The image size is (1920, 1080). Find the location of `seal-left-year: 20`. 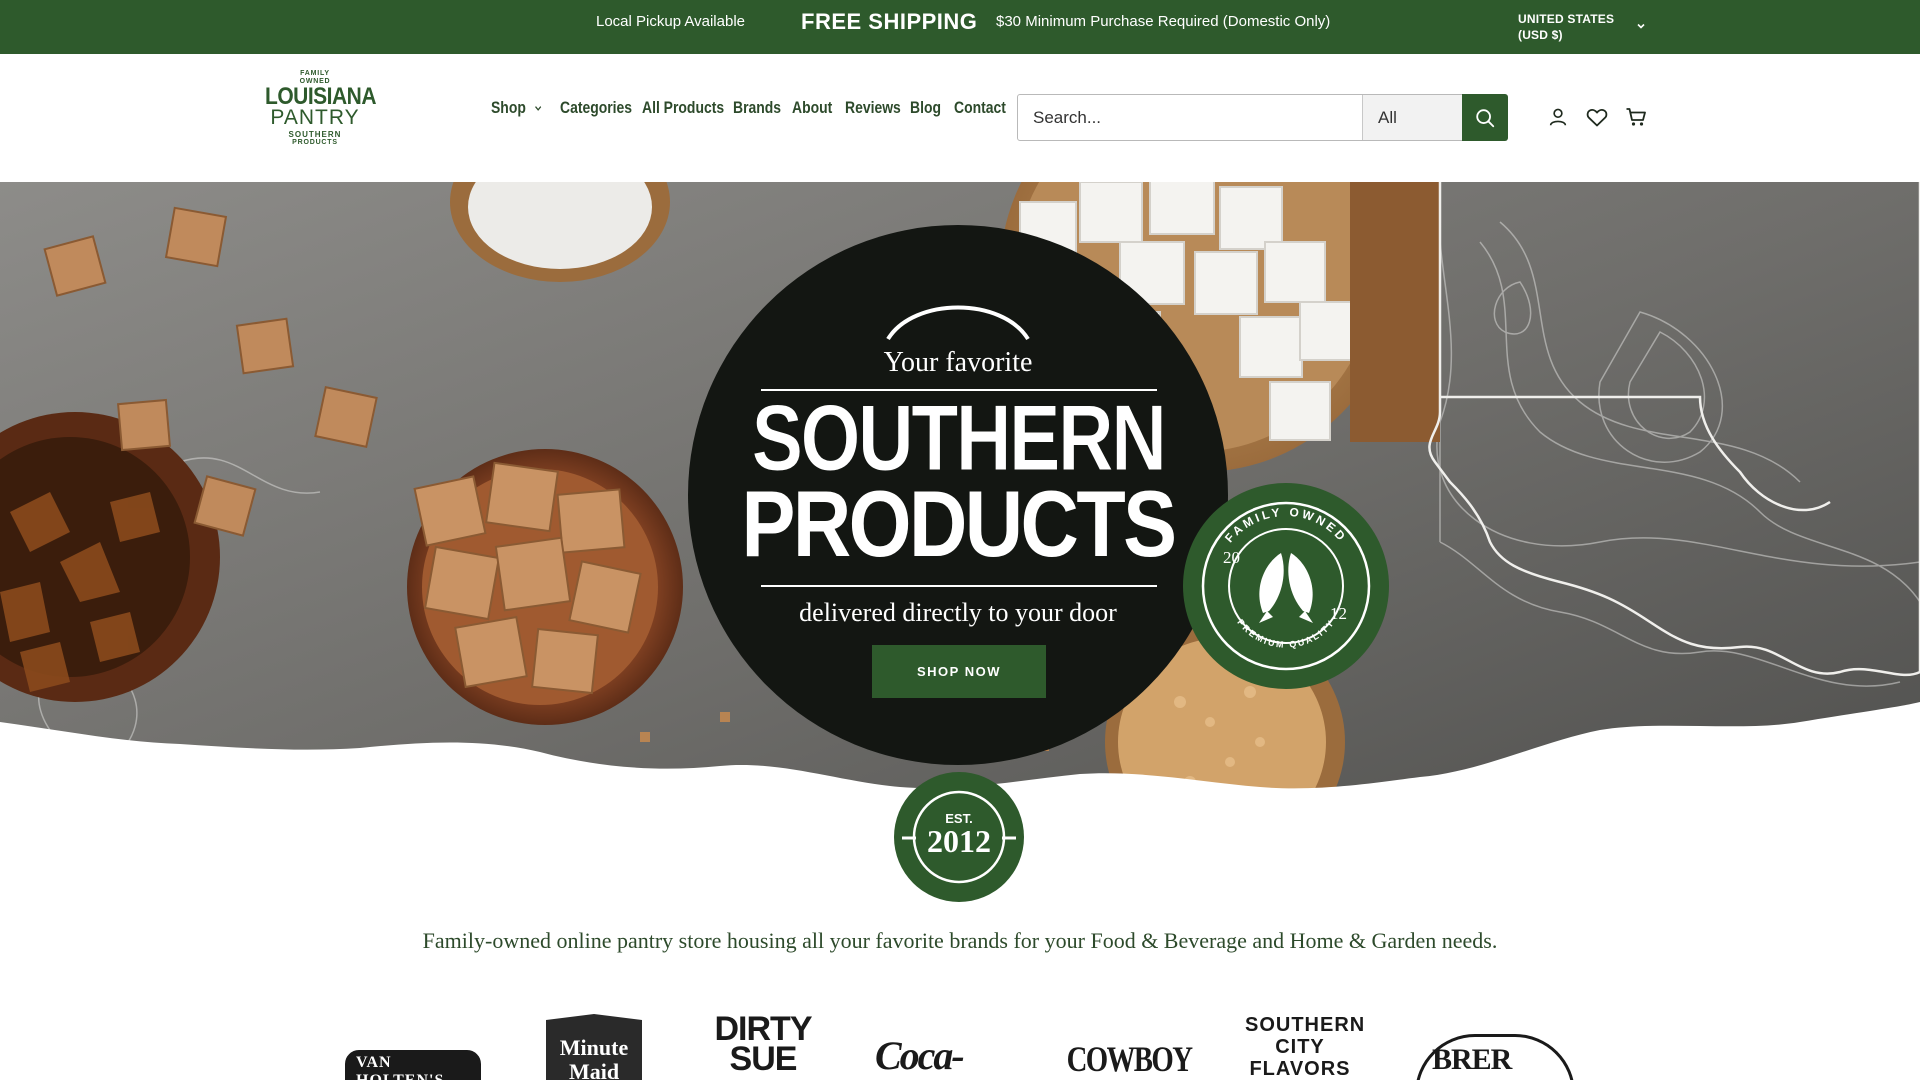

seal-left-year: 20 is located at coordinates (1231, 557).